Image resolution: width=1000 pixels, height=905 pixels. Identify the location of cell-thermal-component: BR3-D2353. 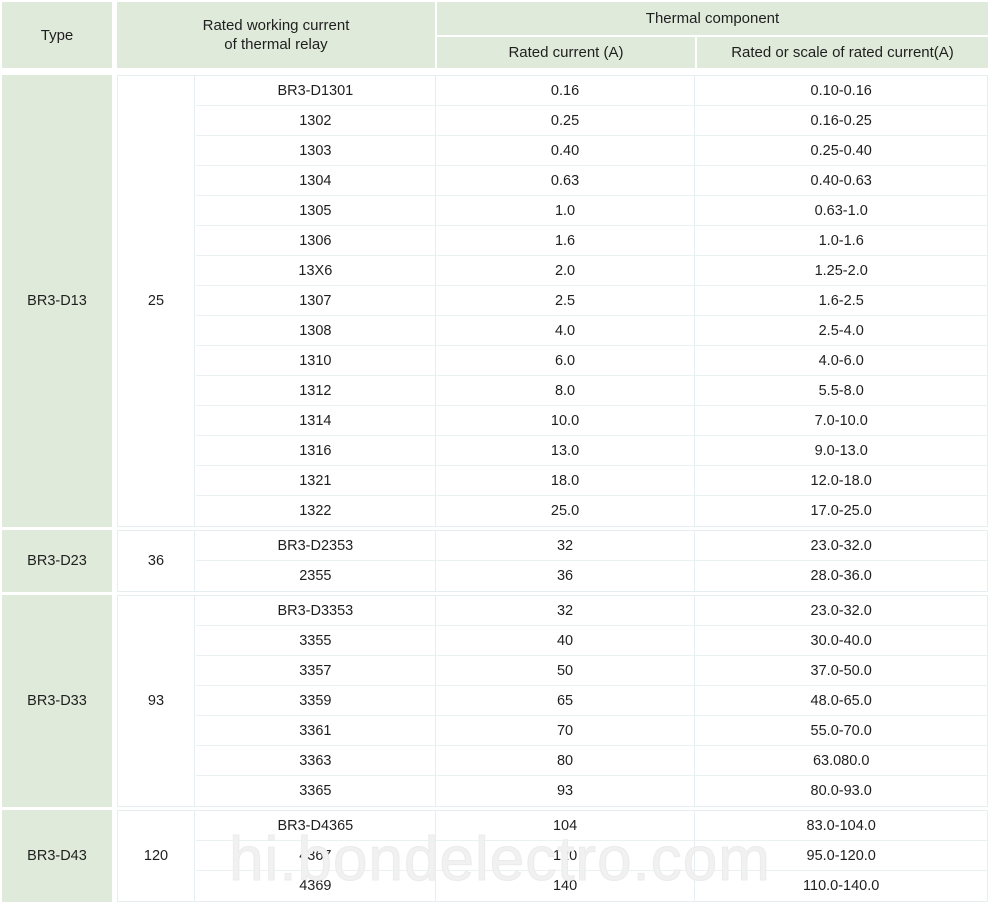
(316, 545).